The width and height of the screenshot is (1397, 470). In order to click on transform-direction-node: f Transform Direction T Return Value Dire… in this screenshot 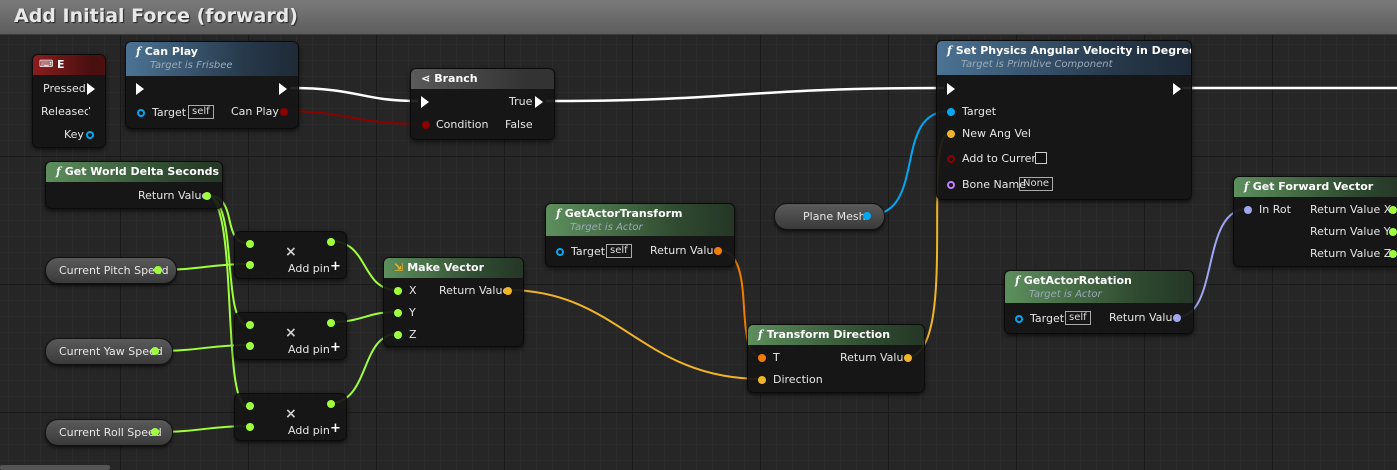, I will do `click(836, 358)`.